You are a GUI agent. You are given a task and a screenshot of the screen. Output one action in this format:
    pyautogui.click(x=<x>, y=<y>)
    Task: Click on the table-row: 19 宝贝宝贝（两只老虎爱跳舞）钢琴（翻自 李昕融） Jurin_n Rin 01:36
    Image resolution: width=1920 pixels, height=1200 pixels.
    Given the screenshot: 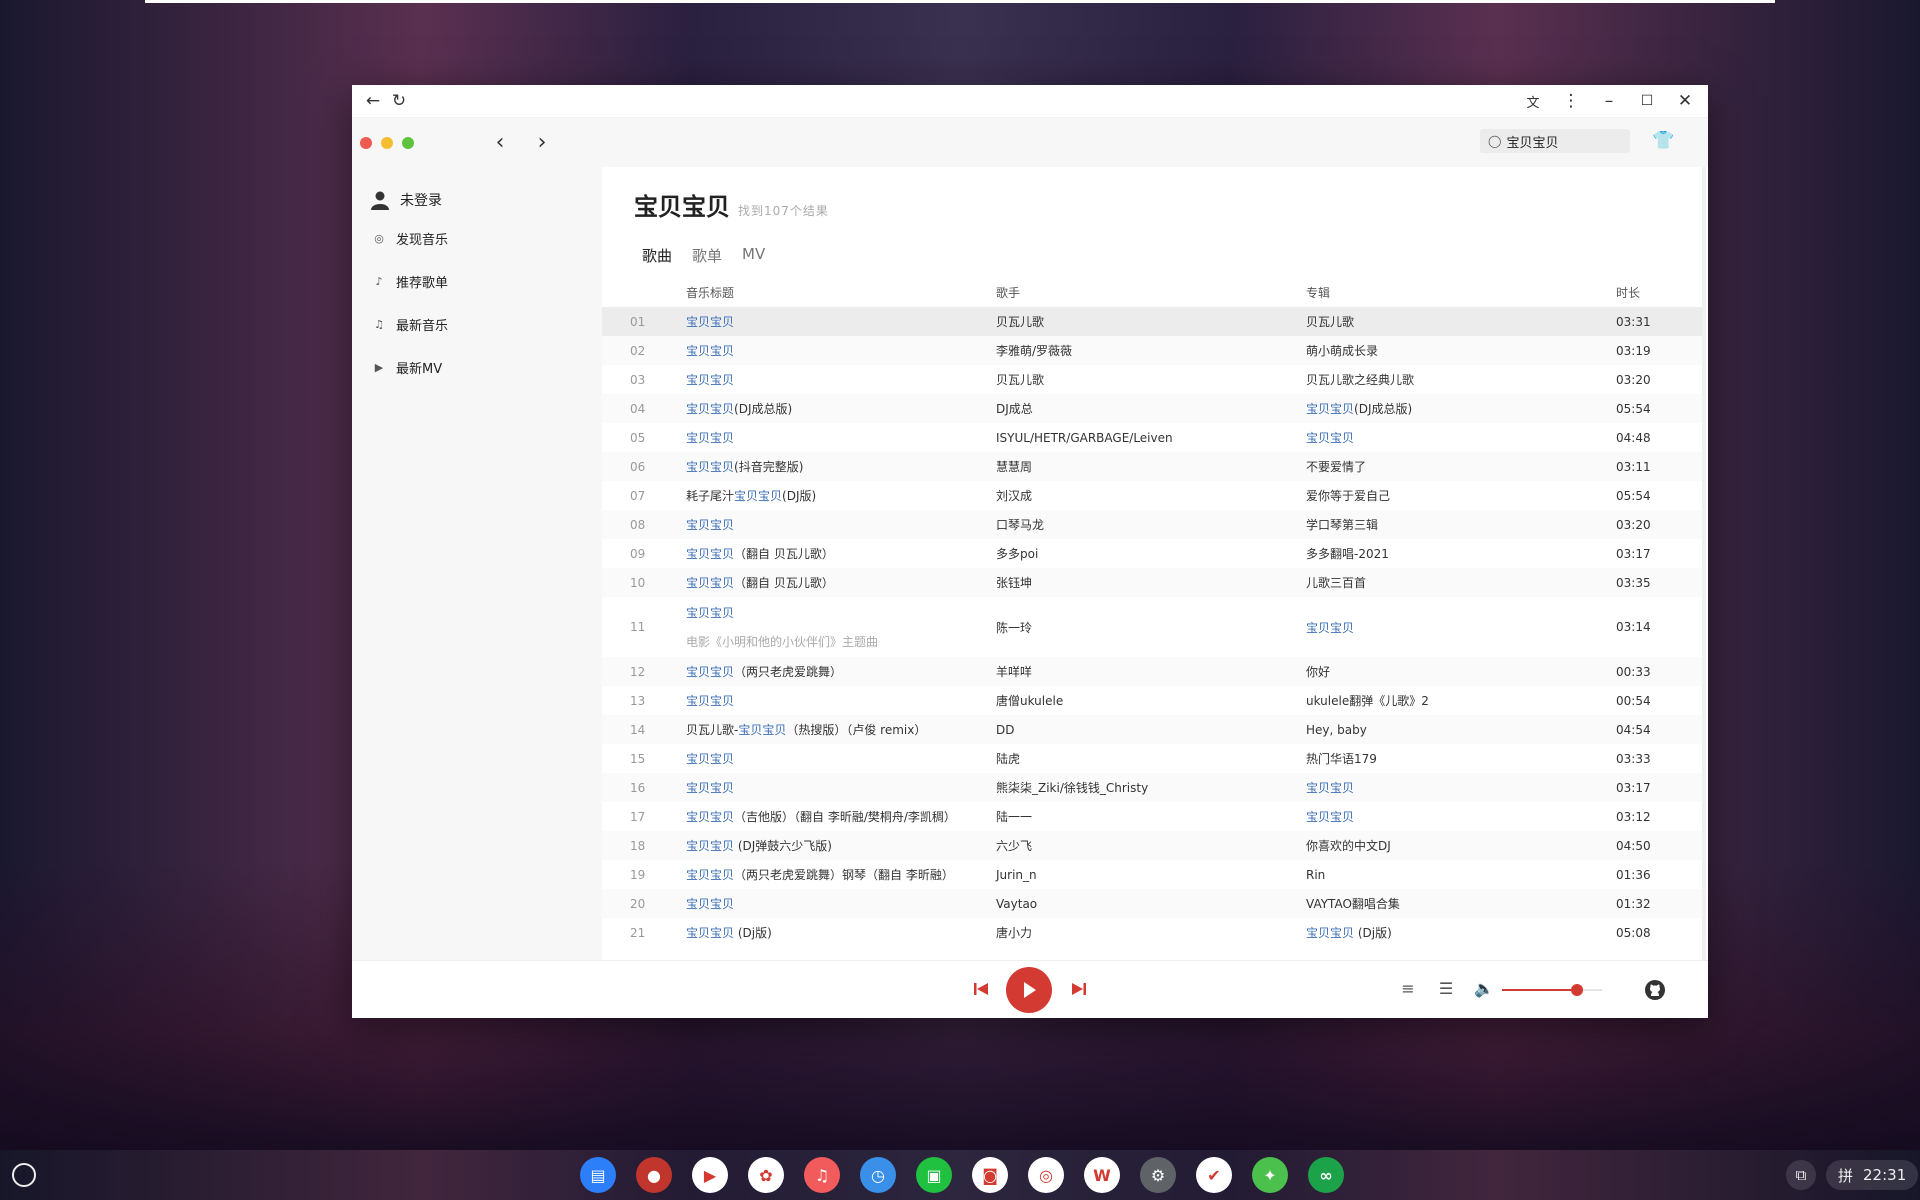 What is the action you would take?
    pyautogui.click(x=1152, y=874)
    